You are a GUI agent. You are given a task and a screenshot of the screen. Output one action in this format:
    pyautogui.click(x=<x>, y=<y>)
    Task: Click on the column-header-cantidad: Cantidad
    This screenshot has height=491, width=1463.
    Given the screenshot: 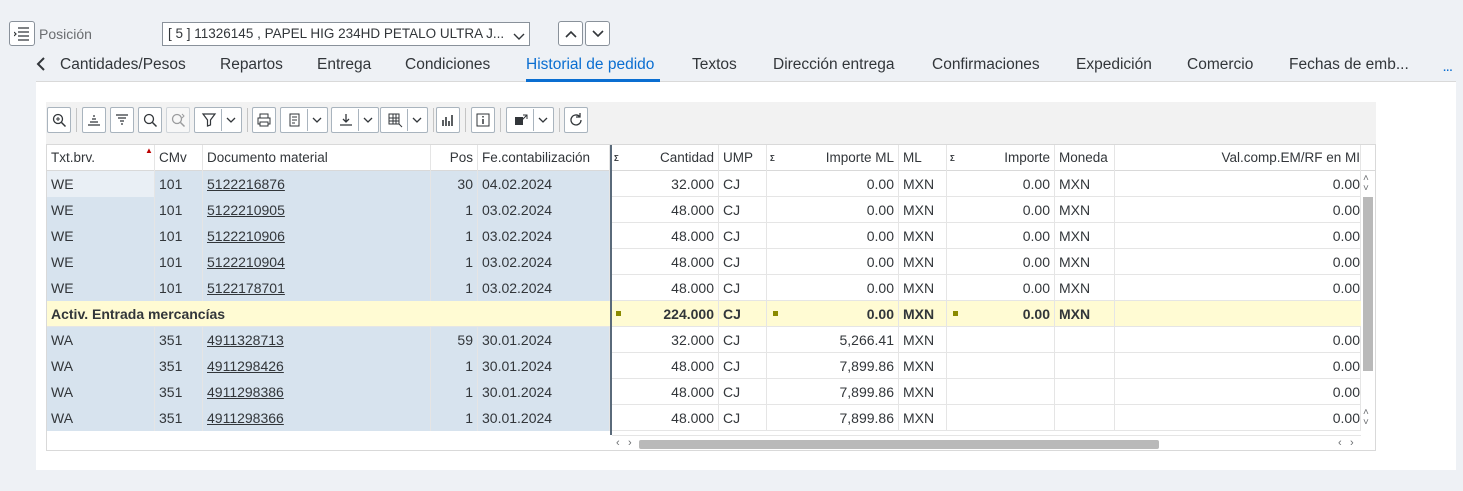 What is the action you would take?
    pyautogui.click(x=665, y=158)
    